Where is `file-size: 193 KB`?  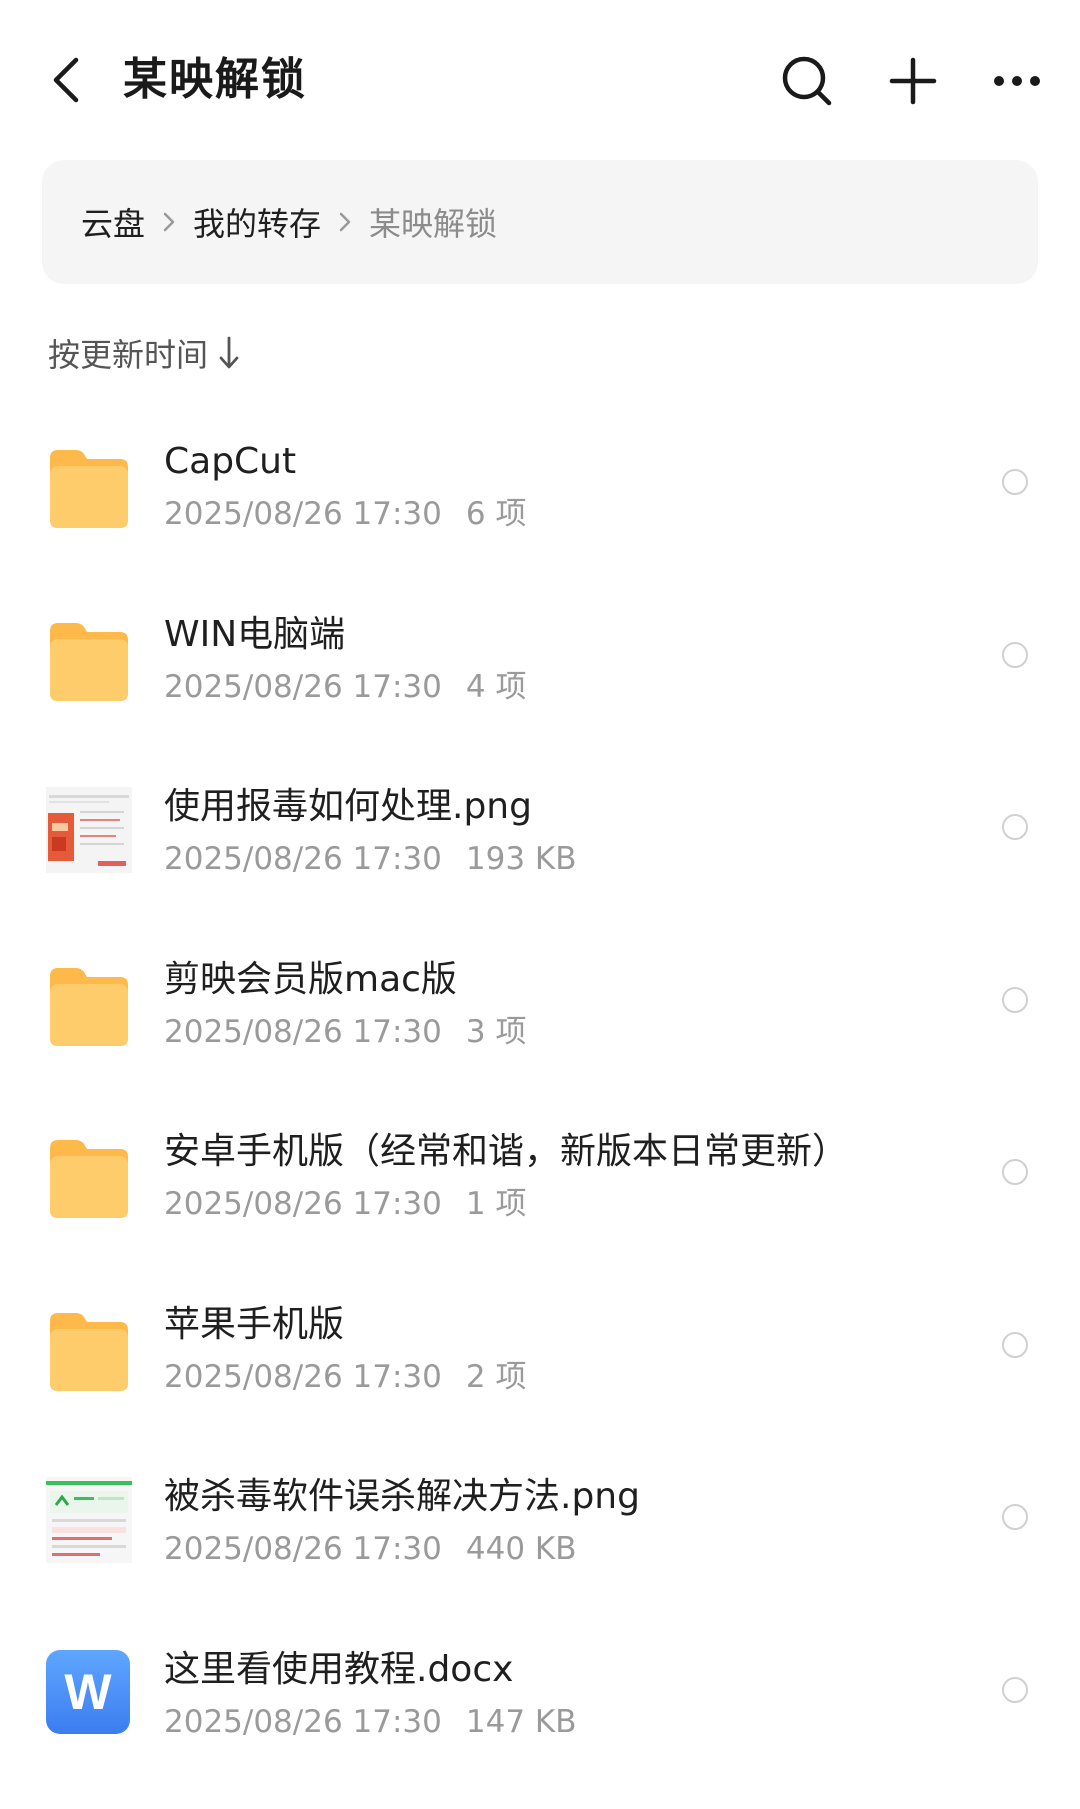
file-size: 193 KB is located at coordinates (521, 859).